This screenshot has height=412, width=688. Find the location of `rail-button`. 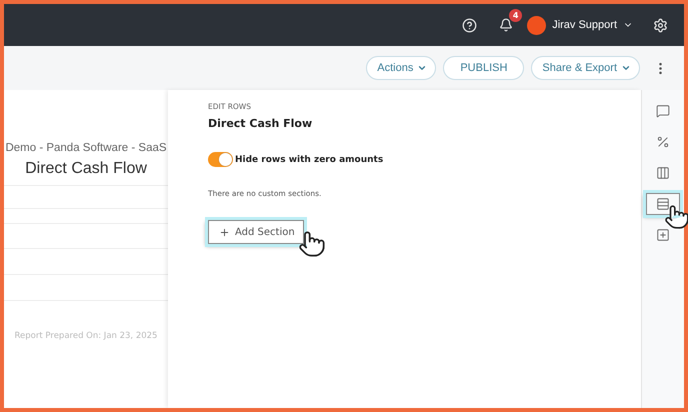

rail-button is located at coordinates (663, 204).